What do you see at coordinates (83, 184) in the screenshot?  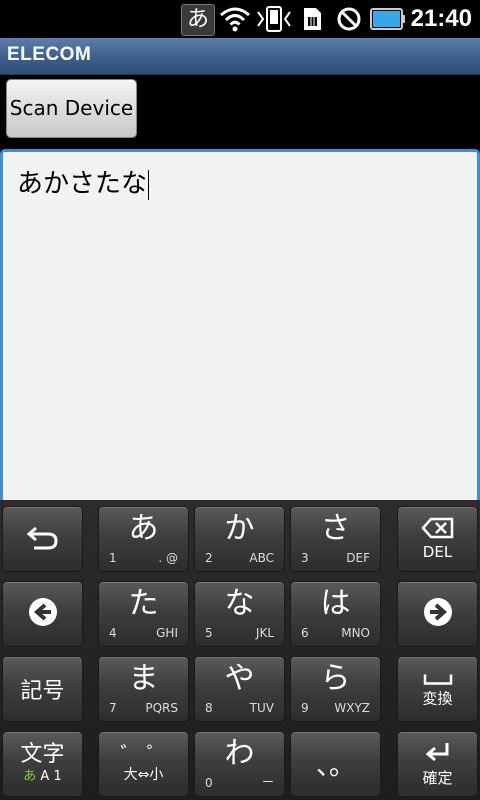 I see `text-input-value: あかさたな` at bounding box center [83, 184].